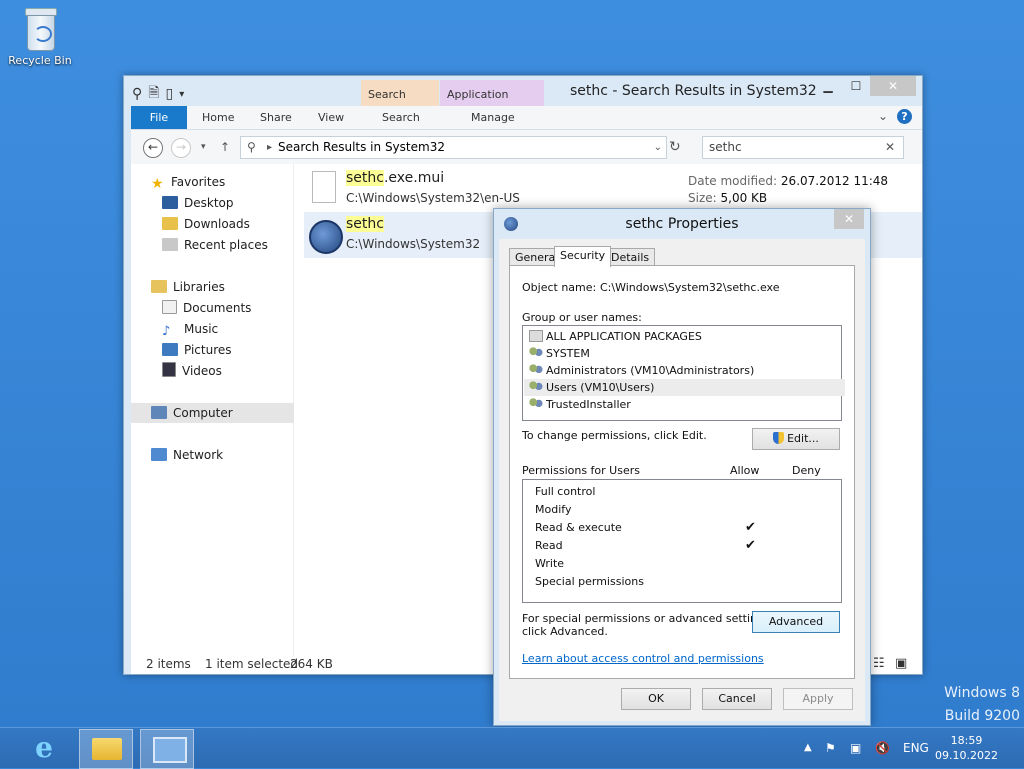  What do you see at coordinates (40, 60) in the screenshot?
I see `recycle-bin-label: Recycle Bin` at bounding box center [40, 60].